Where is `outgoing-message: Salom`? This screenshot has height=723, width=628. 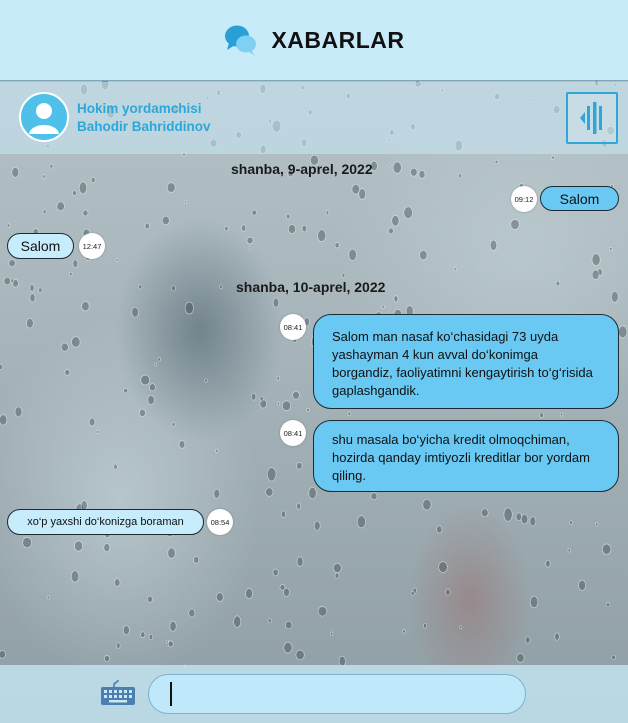
outgoing-message: Salom is located at coordinates (579, 198).